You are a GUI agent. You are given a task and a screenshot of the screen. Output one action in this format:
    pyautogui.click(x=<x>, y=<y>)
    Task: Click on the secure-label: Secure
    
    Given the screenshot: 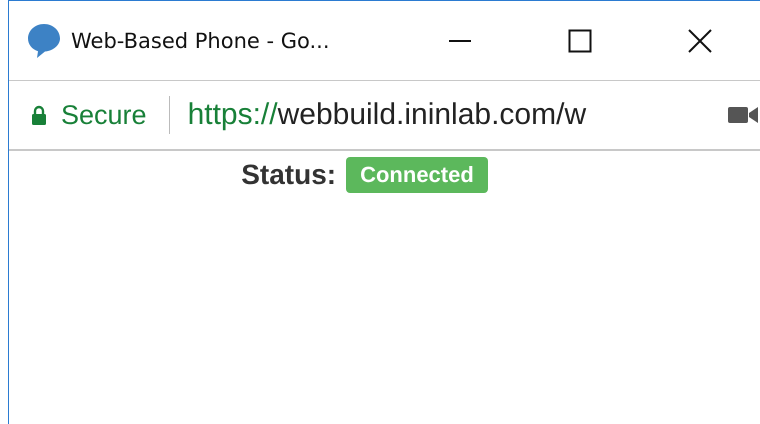 What is the action you would take?
    pyautogui.click(x=104, y=115)
    